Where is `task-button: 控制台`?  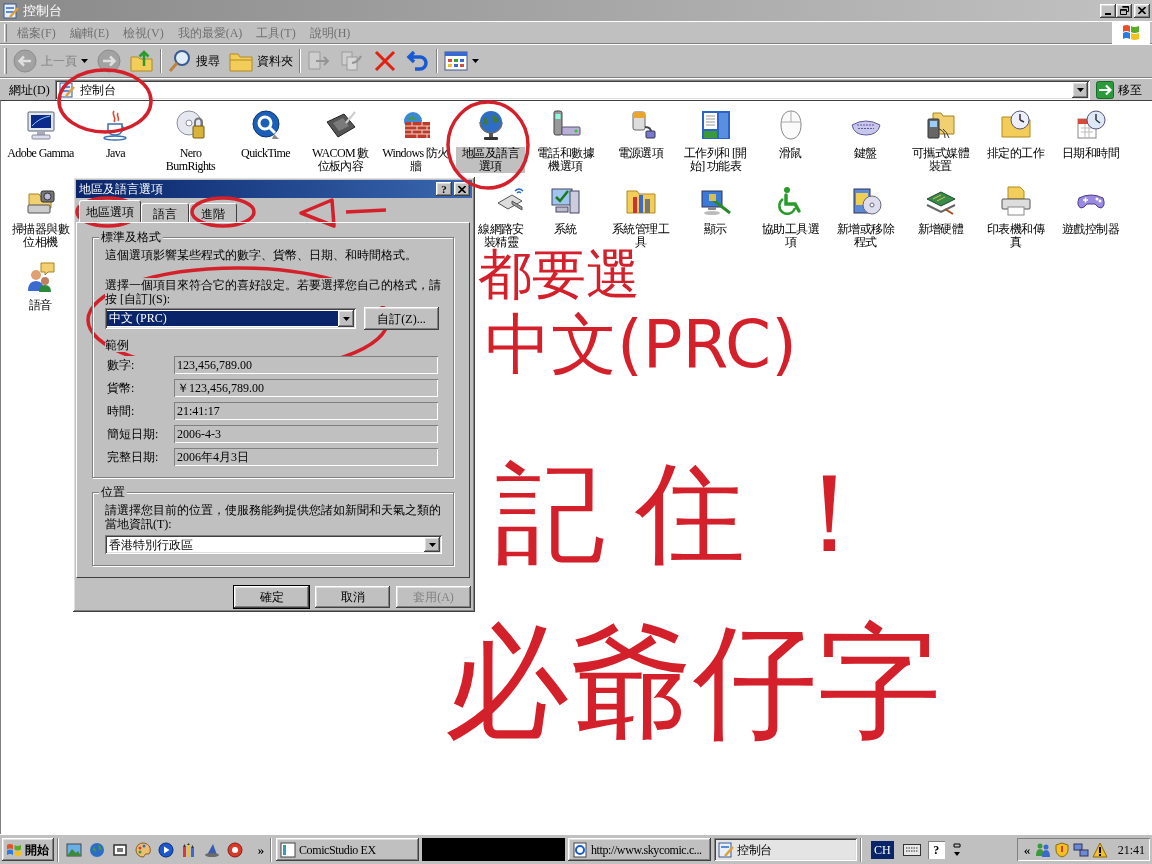
task-button: 控制台 is located at coordinates (785, 849).